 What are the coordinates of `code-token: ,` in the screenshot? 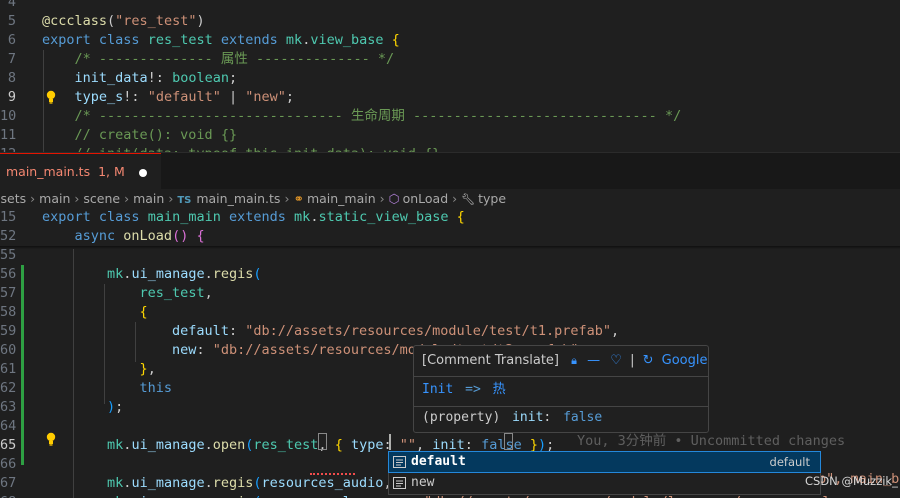 It's located at (615, 331).